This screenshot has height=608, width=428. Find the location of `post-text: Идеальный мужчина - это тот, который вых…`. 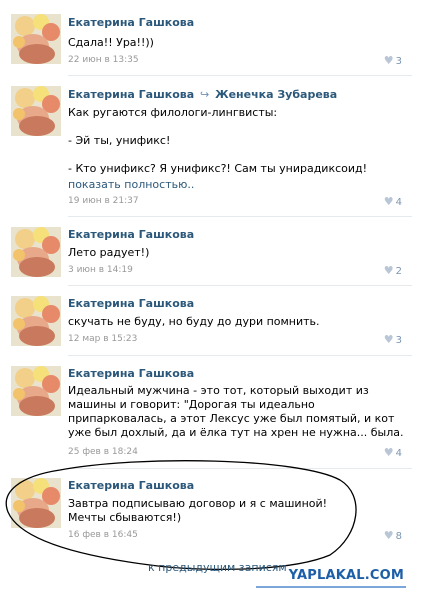

post-text: Идеальный мужчина - это тот, который вых… is located at coordinates (236, 411).